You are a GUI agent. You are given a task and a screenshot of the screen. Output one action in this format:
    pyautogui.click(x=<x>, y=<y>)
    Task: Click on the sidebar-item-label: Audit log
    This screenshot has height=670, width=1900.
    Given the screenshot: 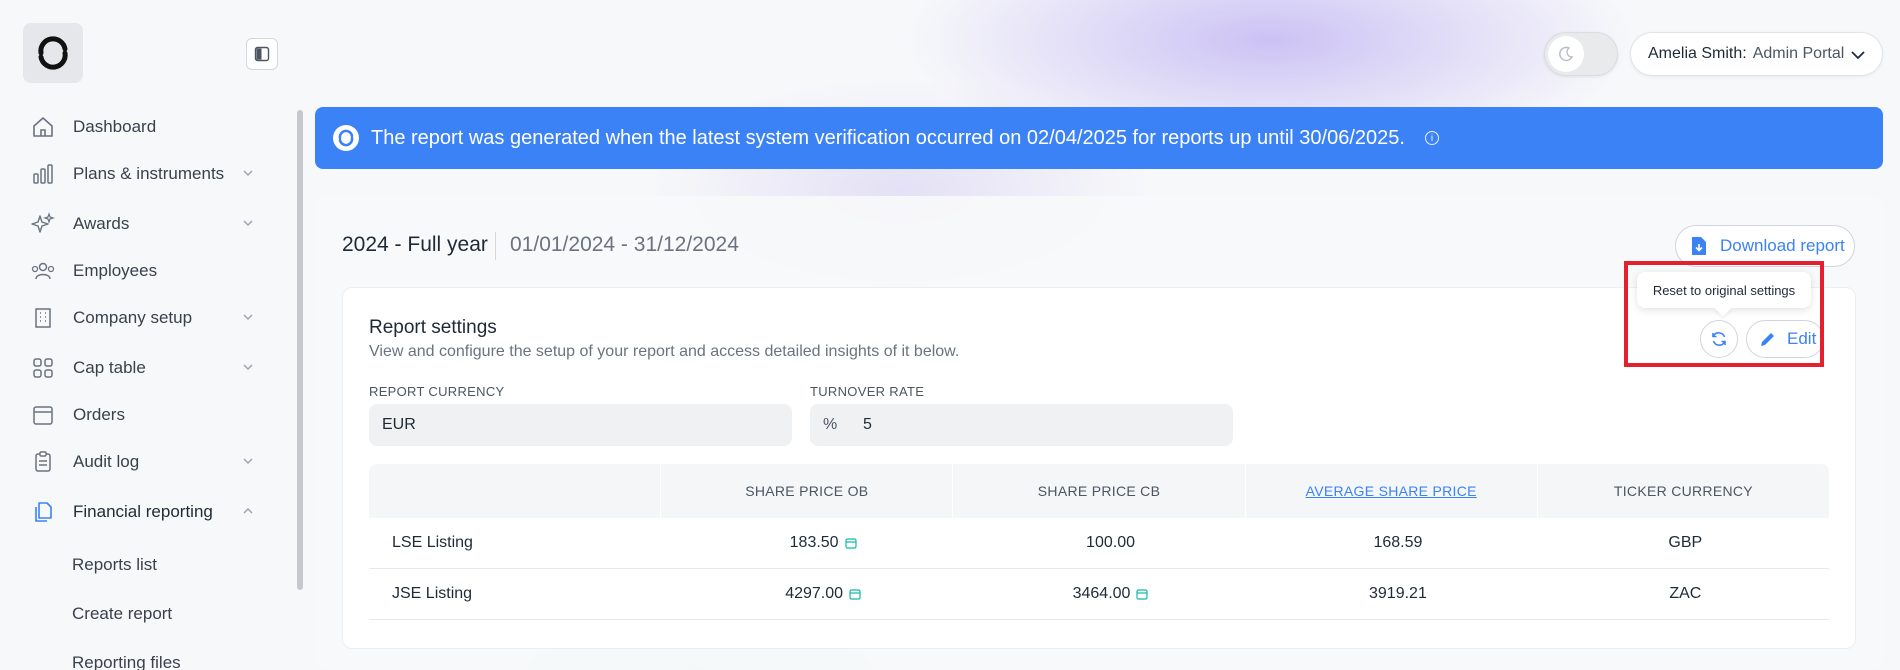 What is the action you would take?
    pyautogui.click(x=106, y=461)
    